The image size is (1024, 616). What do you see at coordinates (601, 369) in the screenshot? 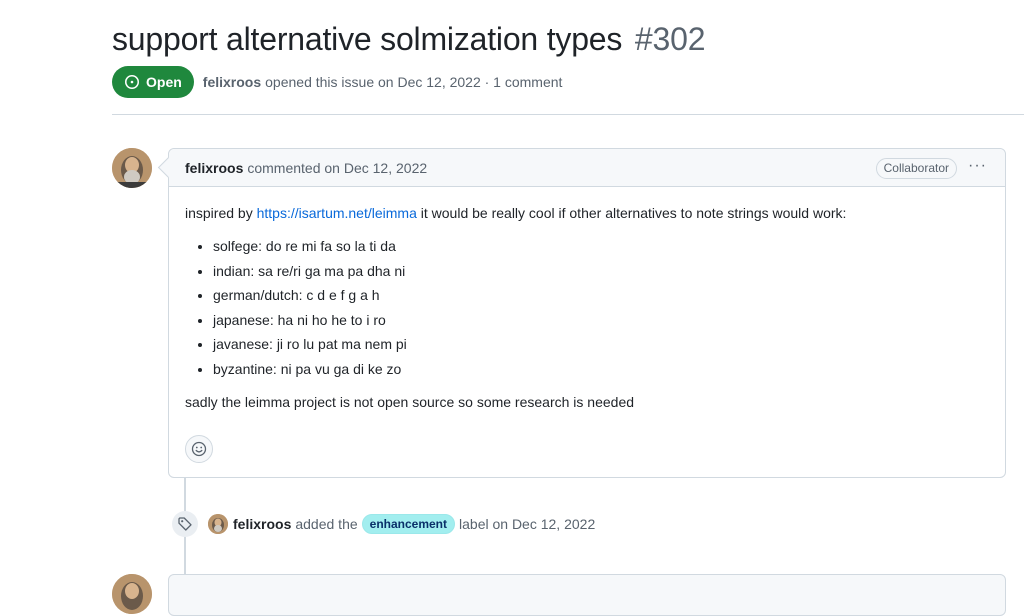
I see `list-item: byzantine: ni pa vu ga di ke zo` at bounding box center [601, 369].